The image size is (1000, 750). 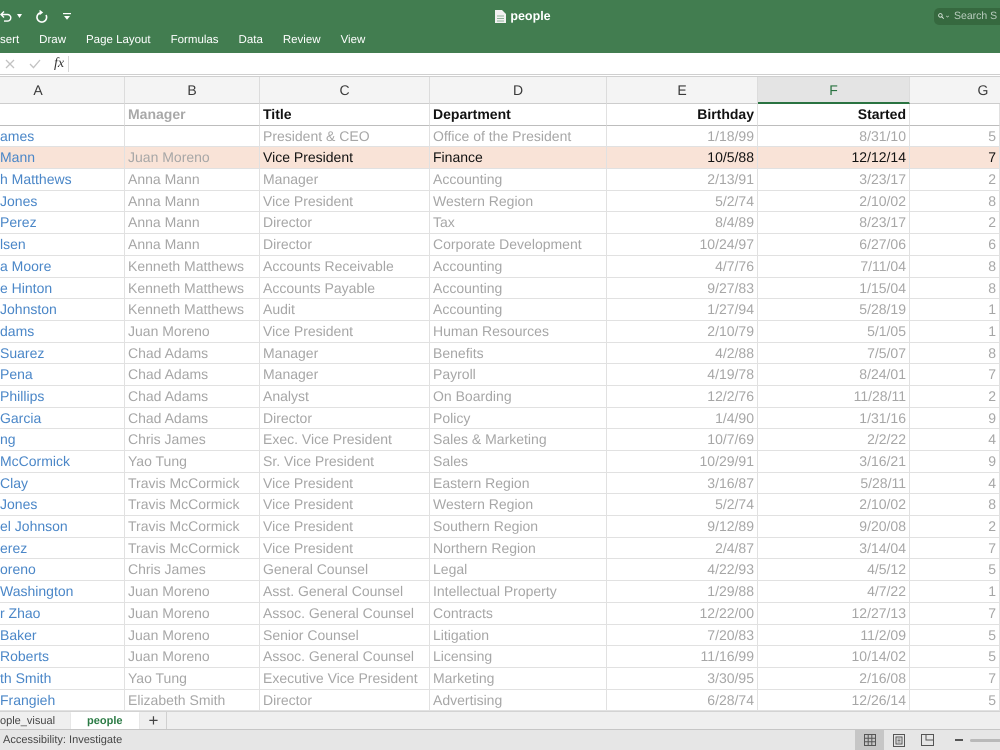 I want to click on column-header: D, so click(x=518, y=90).